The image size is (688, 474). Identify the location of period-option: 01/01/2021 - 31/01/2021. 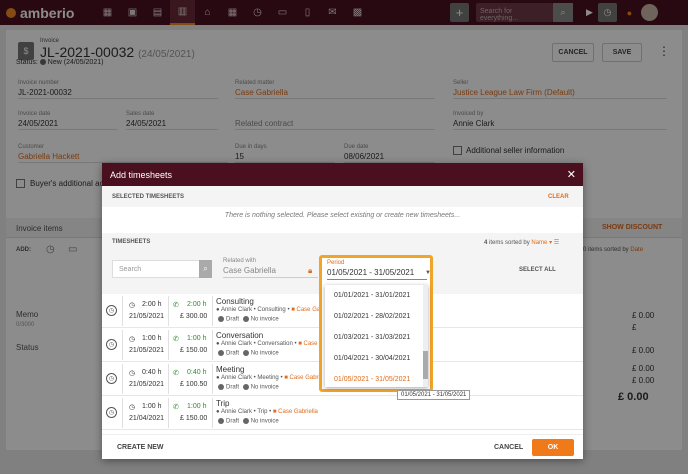
(372, 295).